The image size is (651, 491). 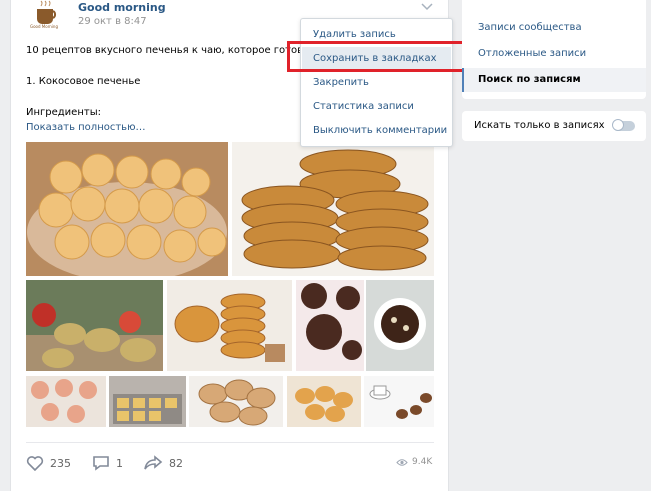 What do you see at coordinates (94, 325) in the screenshot?
I see `photo-apple-cookies` at bounding box center [94, 325].